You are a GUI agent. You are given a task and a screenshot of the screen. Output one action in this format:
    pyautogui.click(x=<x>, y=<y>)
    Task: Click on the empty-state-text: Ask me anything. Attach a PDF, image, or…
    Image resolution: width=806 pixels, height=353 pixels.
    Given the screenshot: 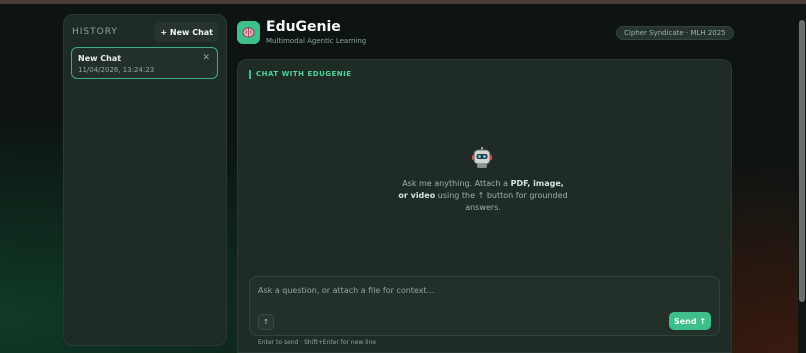 What is the action you would take?
    pyautogui.click(x=483, y=195)
    